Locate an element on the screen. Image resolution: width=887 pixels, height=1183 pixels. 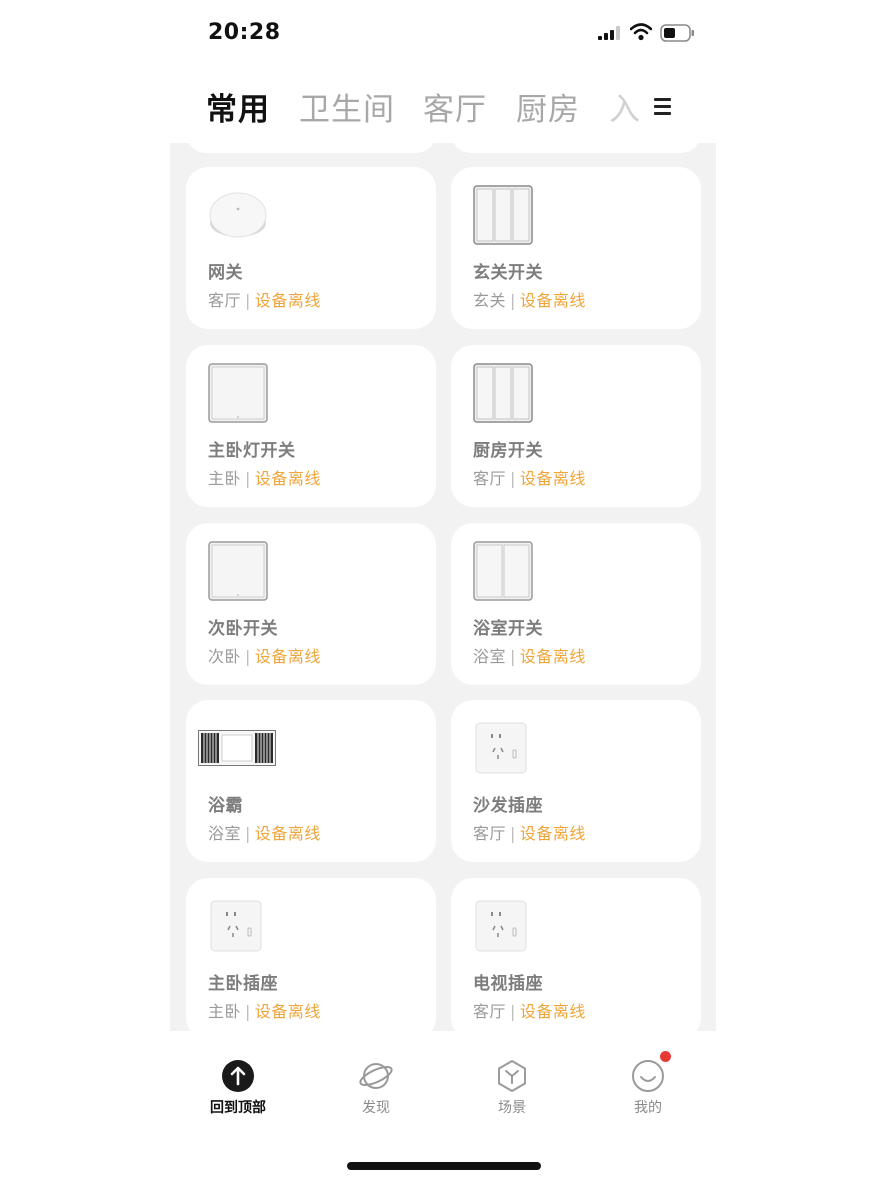
device-card-bath-heater: 浴霸 浴室 | 设备离线 is located at coordinates (311, 781).